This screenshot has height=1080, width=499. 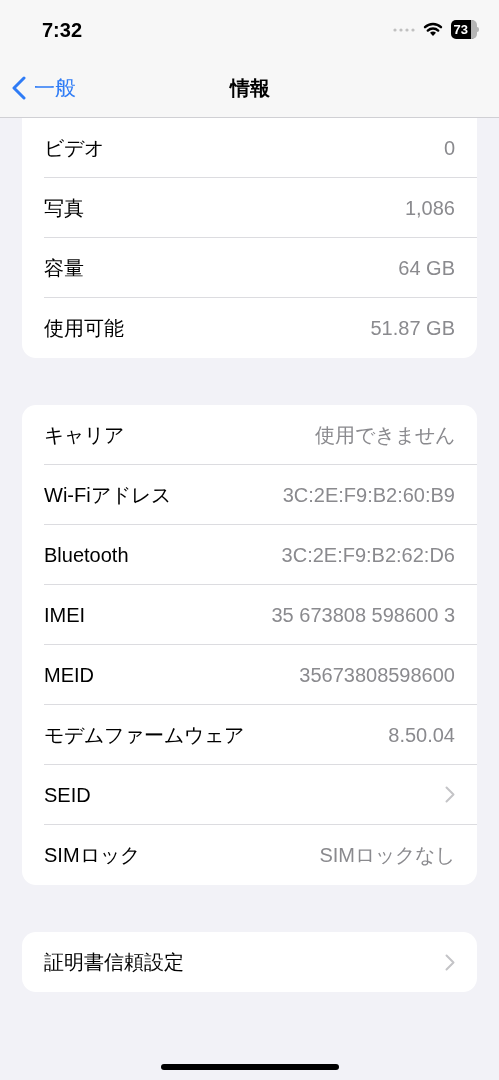 What do you see at coordinates (62, 30) in the screenshot?
I see `status-time: 7:32` at bounding box center [62, 30].